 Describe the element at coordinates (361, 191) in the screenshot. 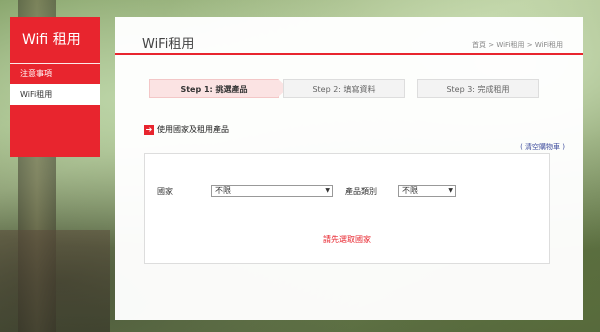

I see `category-label: 產品類別` at that location.